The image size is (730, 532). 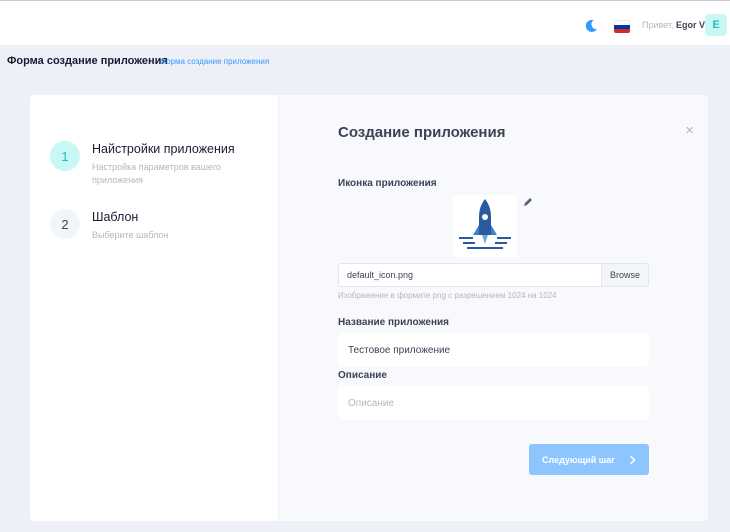 What do you see at coordinates (470, 275) in the screenshot?
I see `file-name: default_icon.png` at bounding box center [470, 275].